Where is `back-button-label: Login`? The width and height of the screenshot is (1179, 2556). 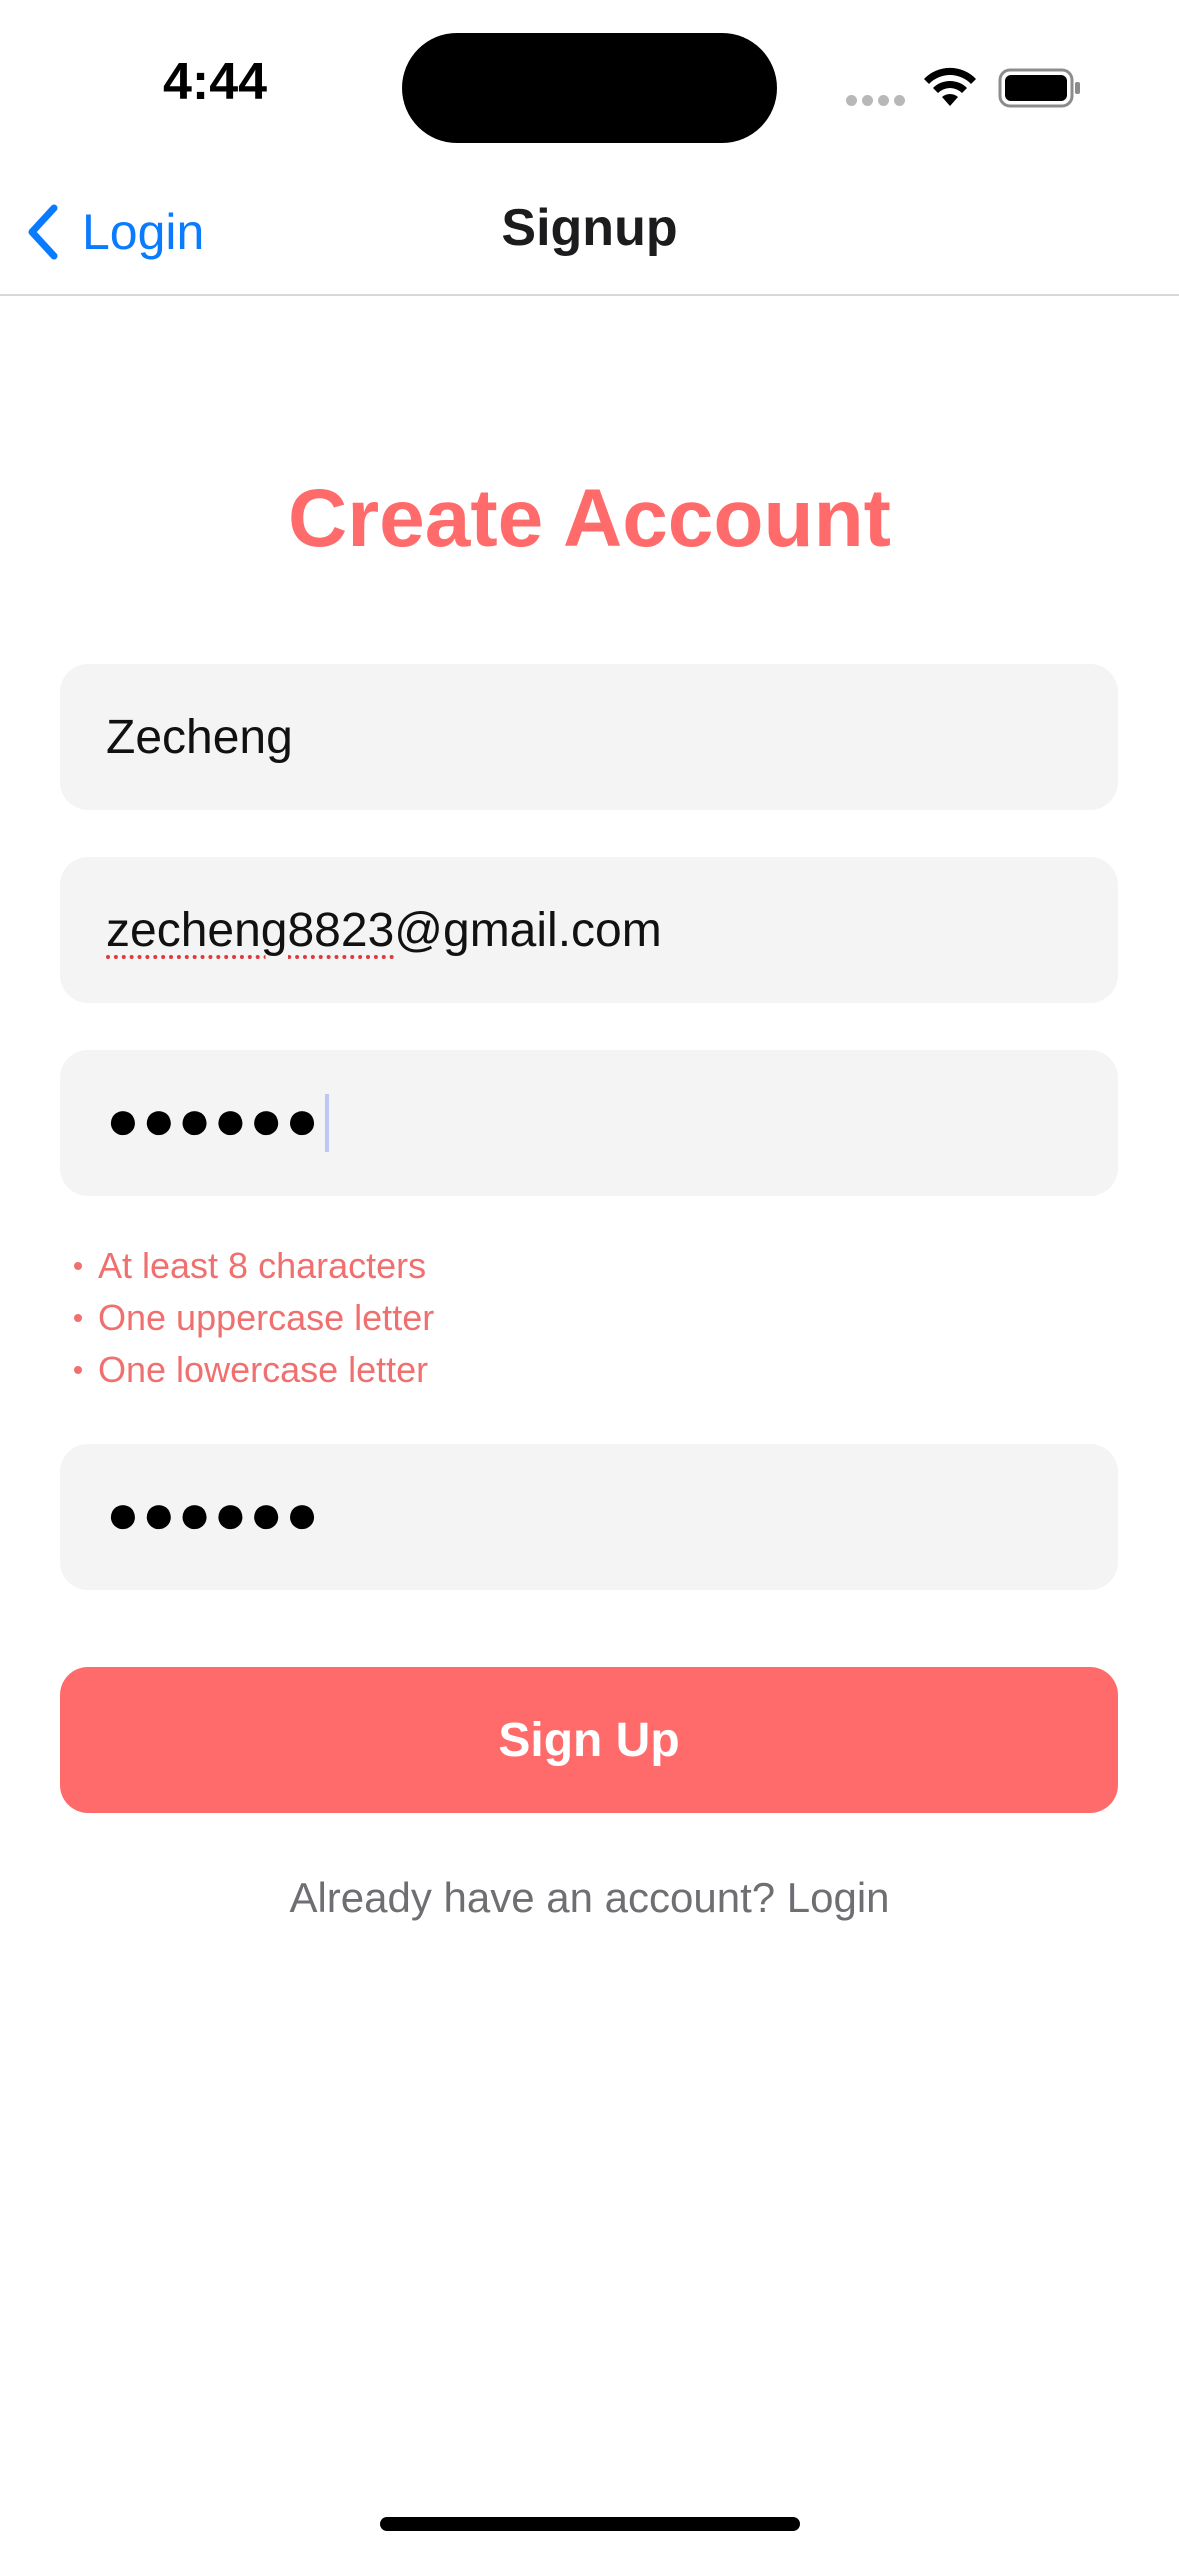
back-button-label: Login is located at coordinates (143, 232).